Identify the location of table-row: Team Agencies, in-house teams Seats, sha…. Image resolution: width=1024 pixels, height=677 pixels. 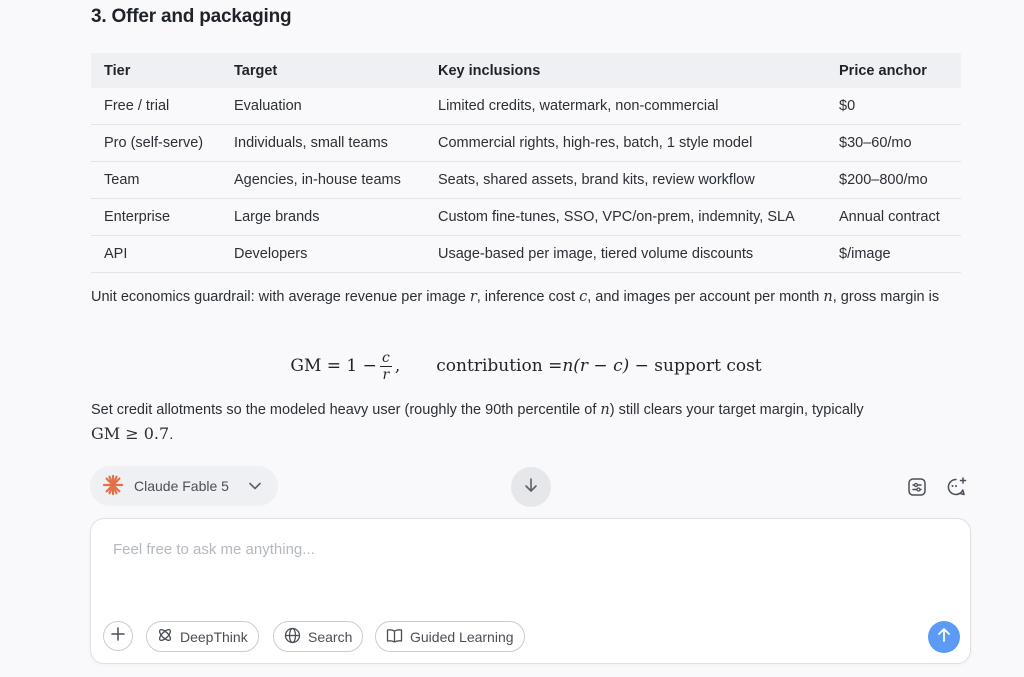
(526, 180).